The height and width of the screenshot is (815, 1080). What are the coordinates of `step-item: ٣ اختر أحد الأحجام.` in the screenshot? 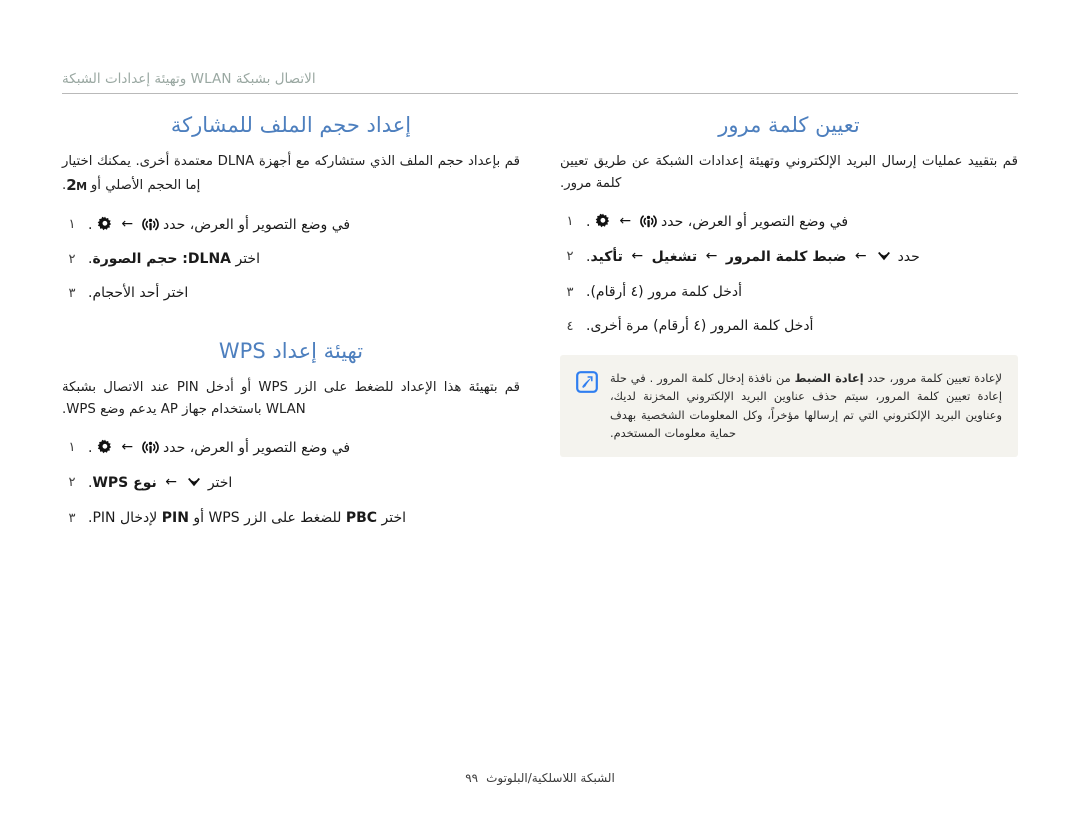 It's located at (291, 293).